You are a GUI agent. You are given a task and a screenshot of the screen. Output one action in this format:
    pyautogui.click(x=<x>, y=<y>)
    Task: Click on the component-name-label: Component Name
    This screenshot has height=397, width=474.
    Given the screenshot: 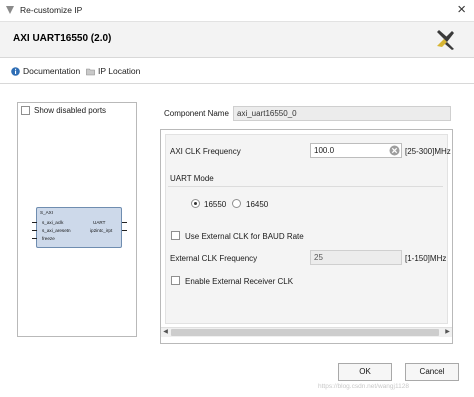 What is the action you would take?
    pyautogui.click(x=196, y=113)
    